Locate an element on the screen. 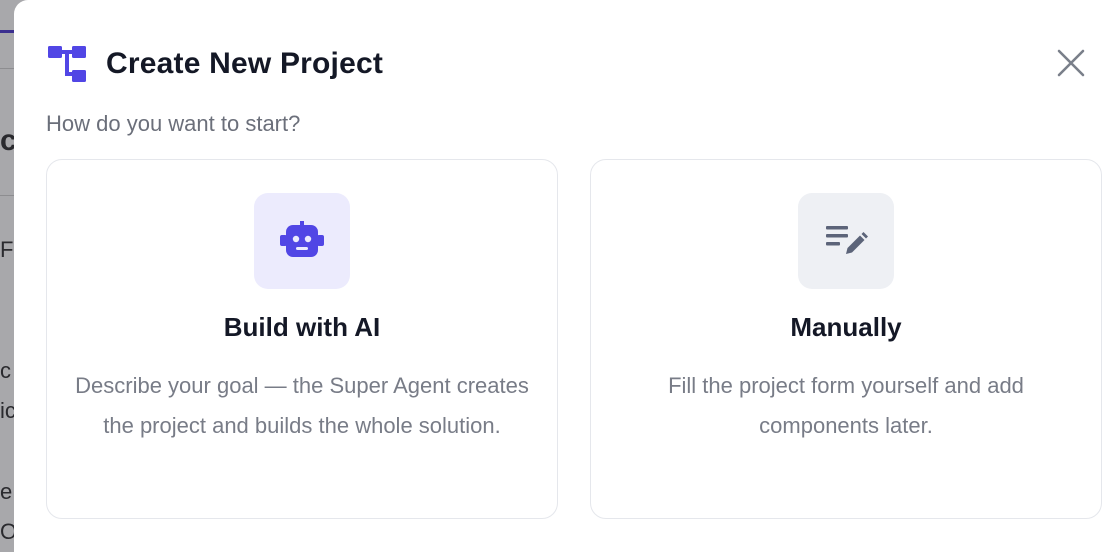  close-button is located at coordinates (1071, 63).